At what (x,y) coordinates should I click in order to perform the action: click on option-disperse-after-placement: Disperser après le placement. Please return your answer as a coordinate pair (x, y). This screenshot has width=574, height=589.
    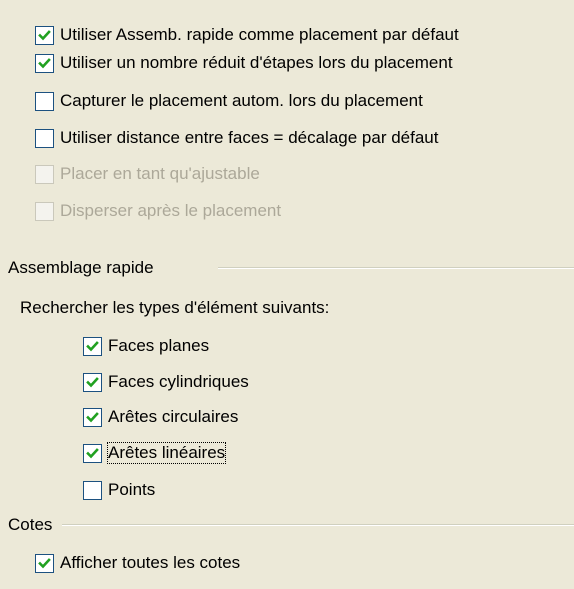
    Looking at the image, I should click on (158, 211).